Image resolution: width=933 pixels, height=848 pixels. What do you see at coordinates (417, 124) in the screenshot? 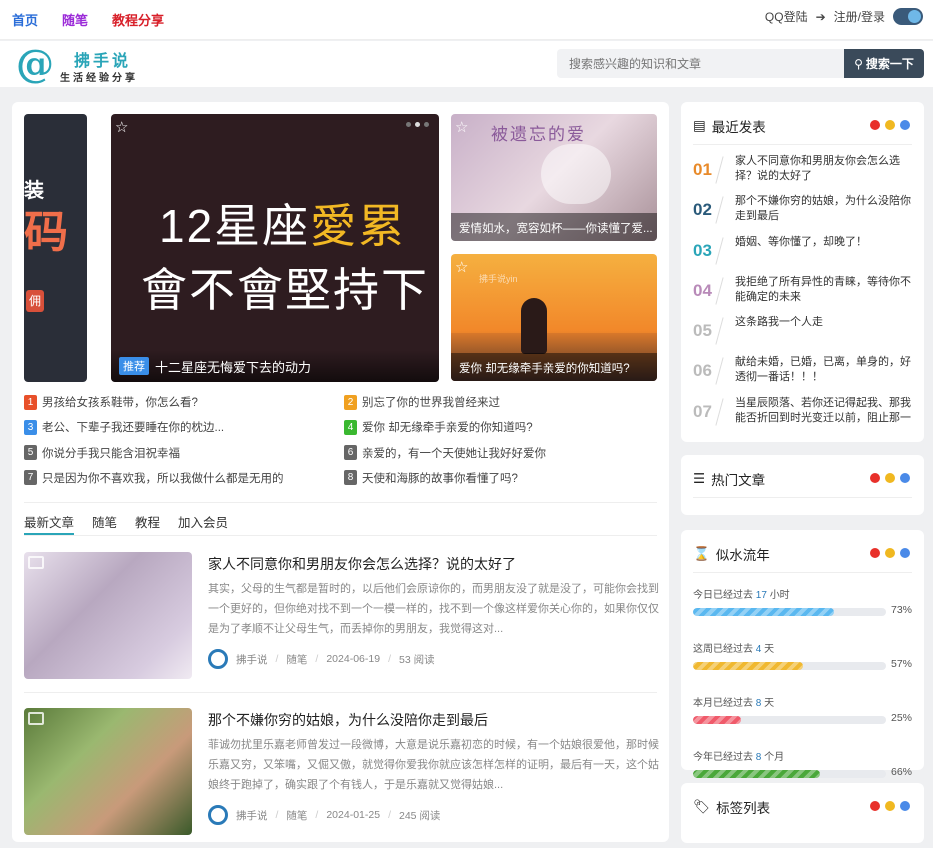
I see `slider-dots` at bounding box center [417, 124].